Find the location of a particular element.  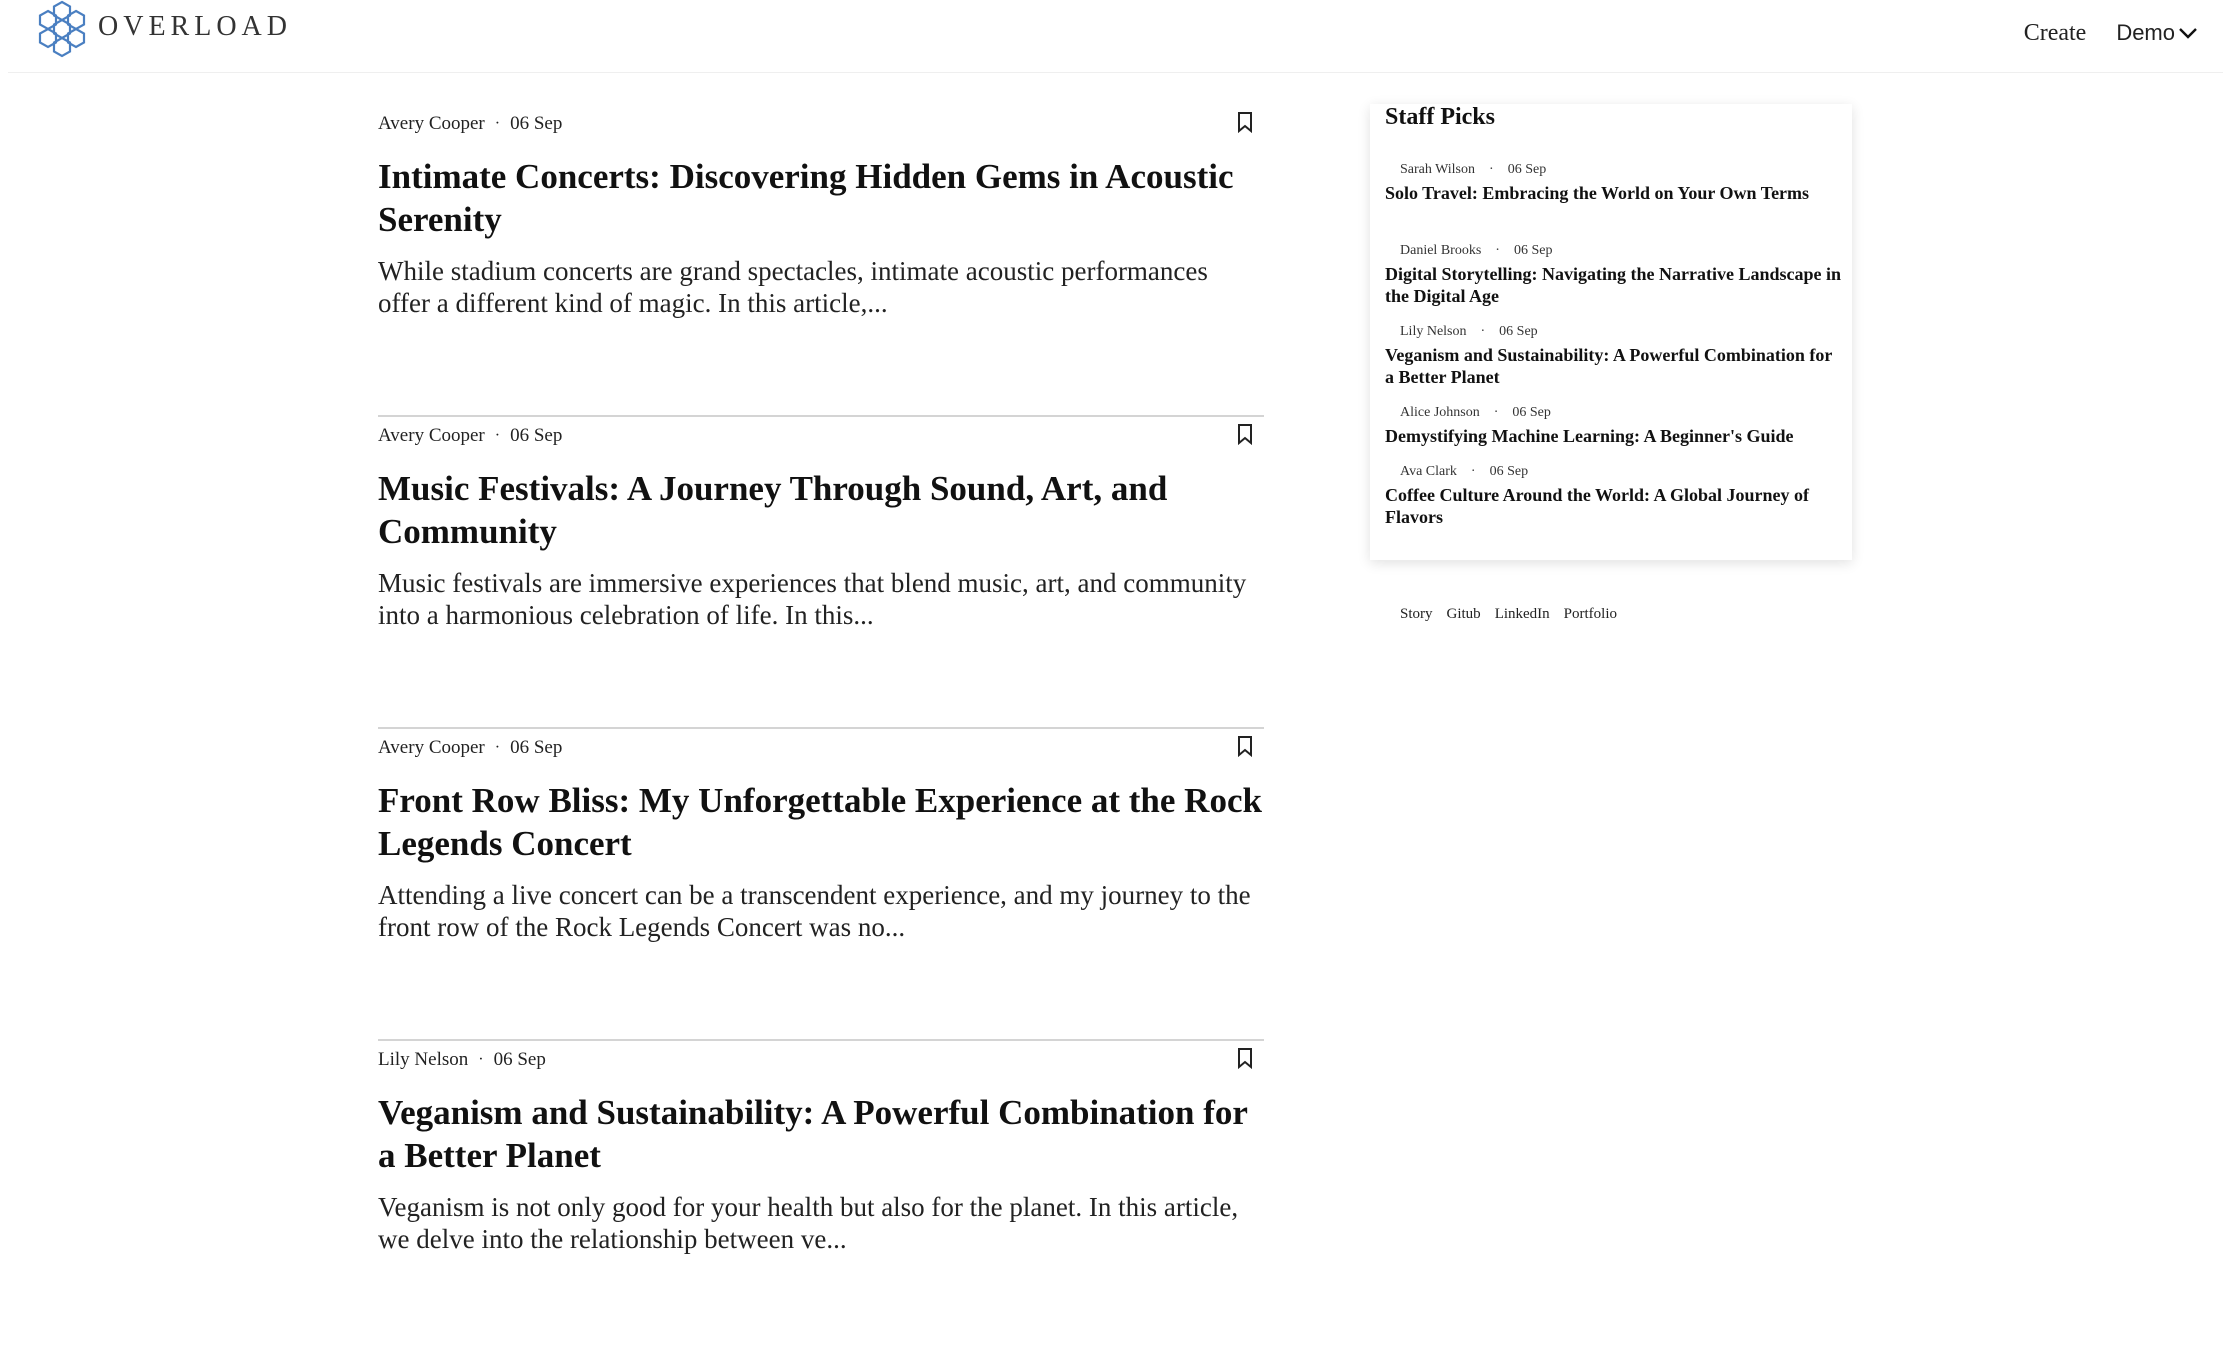

pick-meta: Sarah Wilson · 06 Sep is located at coordinates (1622, 170).